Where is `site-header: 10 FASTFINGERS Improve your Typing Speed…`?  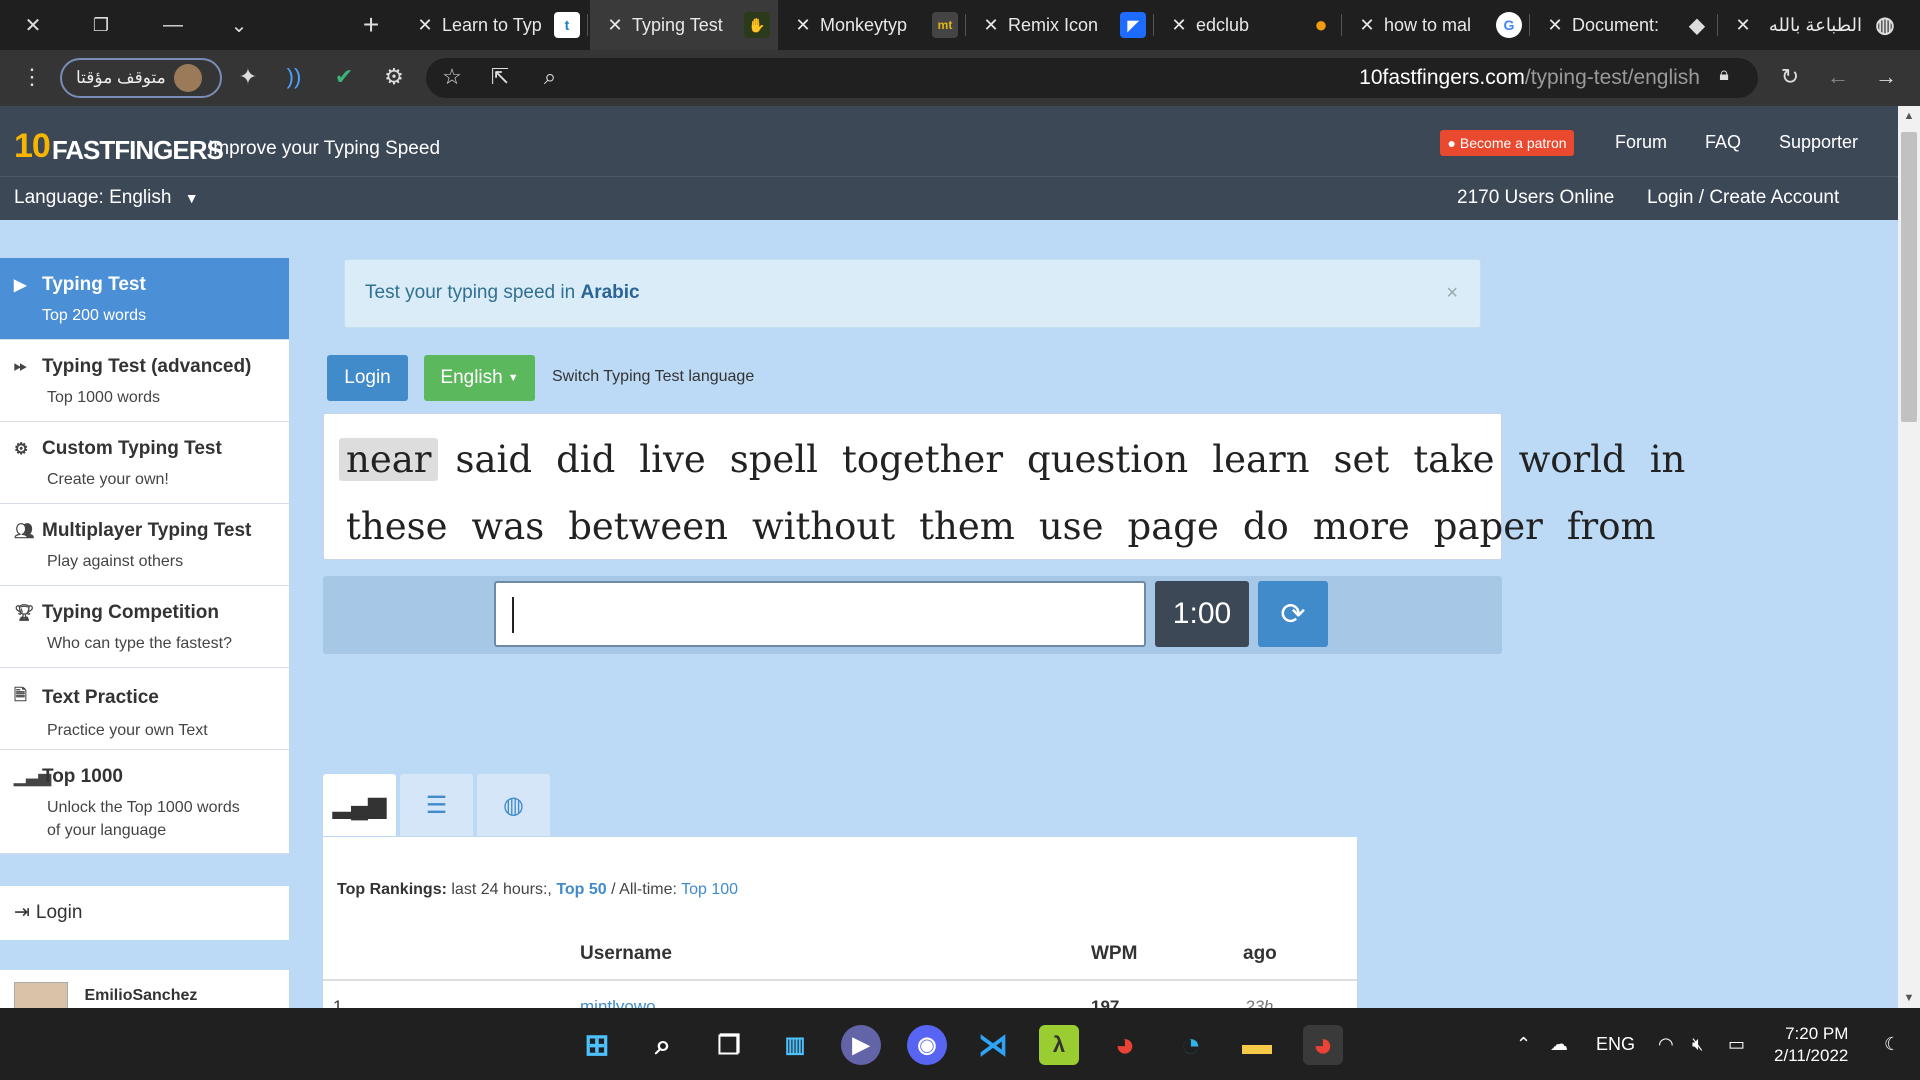
site-header: 10 FASTFINGERS Improve your Typing Speed… is located at coordinates (949, 141).